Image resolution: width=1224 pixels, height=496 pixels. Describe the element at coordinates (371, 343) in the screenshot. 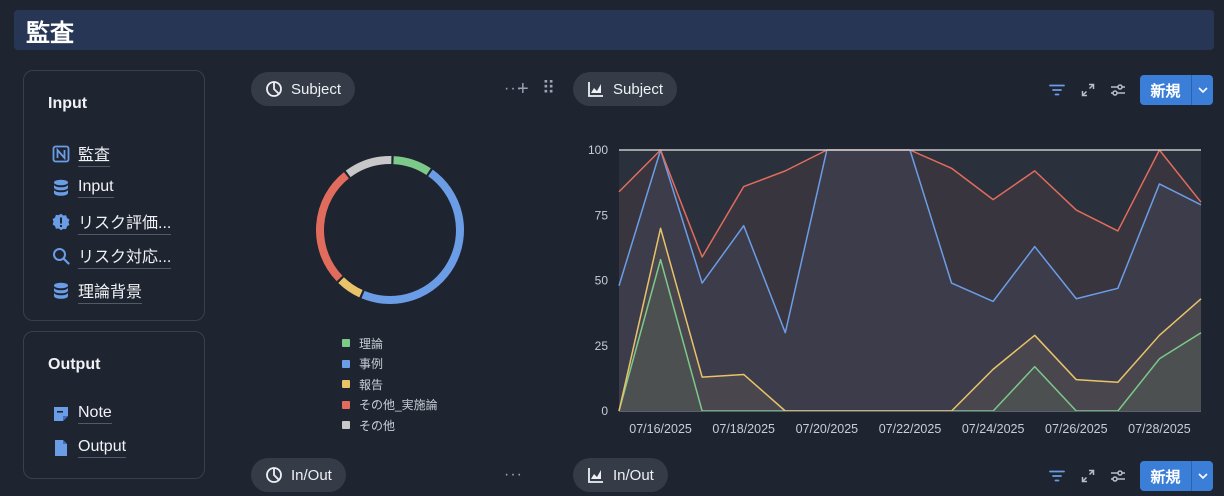

I see `legend-label: 理論` at that location.